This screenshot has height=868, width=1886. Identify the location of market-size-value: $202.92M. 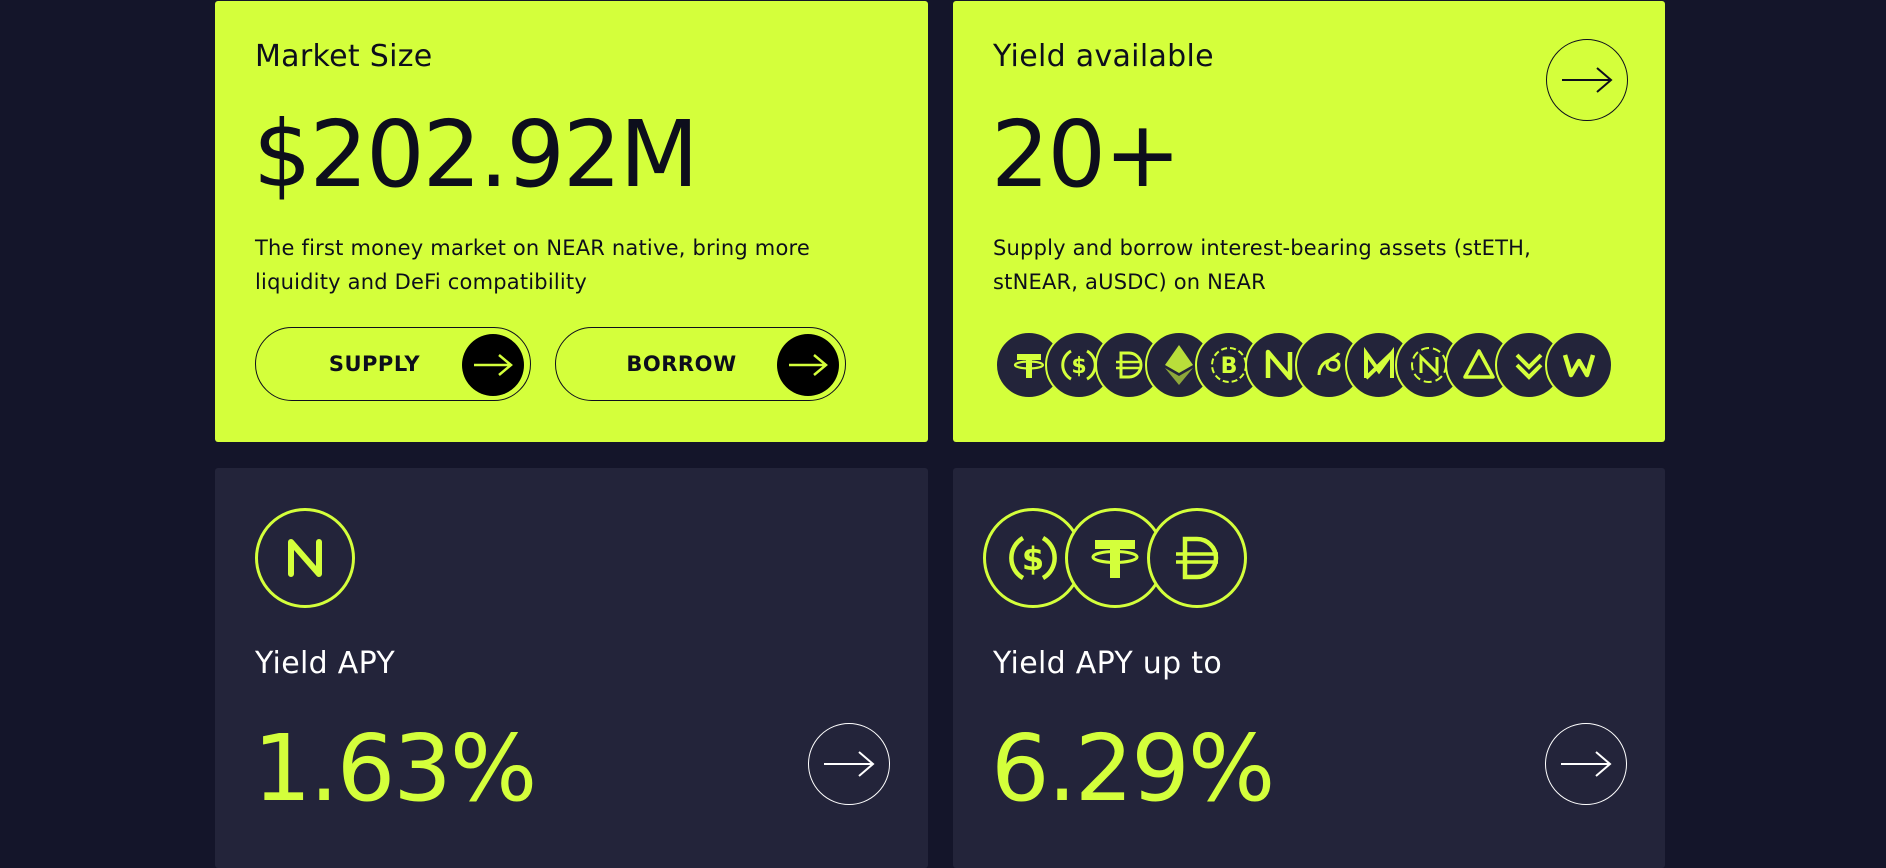
(476, 154).